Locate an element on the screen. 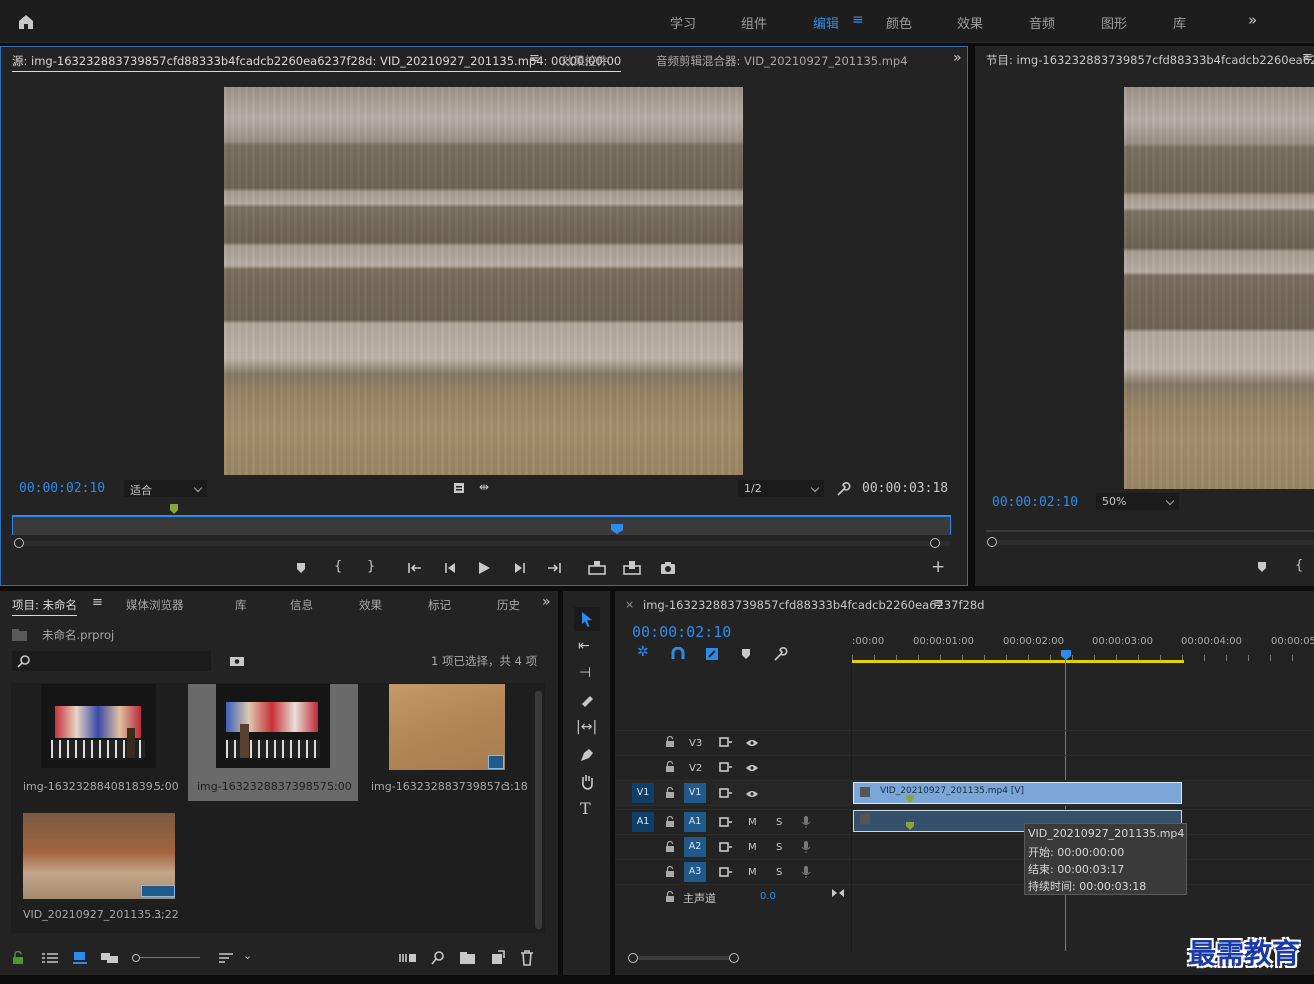  freeform-view-icon is located at coordinates (110, 958).